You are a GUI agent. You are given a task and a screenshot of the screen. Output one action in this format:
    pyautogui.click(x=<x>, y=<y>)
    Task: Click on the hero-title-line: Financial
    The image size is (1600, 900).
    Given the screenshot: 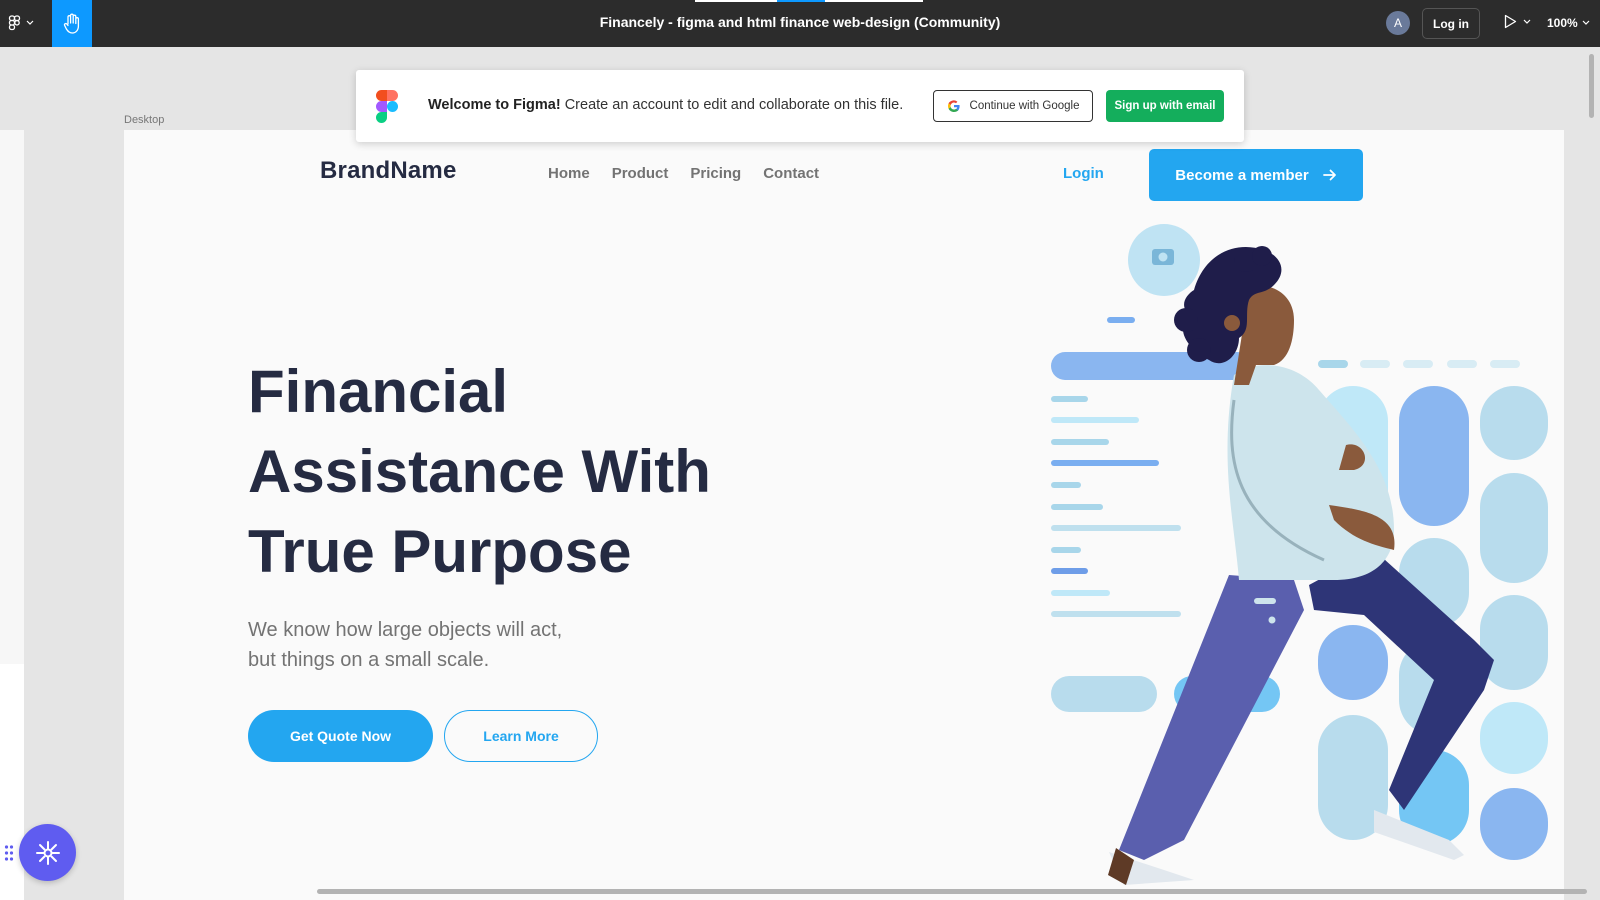 What is the action you would take?
    pyautogui.click(x=378, y=391)
    